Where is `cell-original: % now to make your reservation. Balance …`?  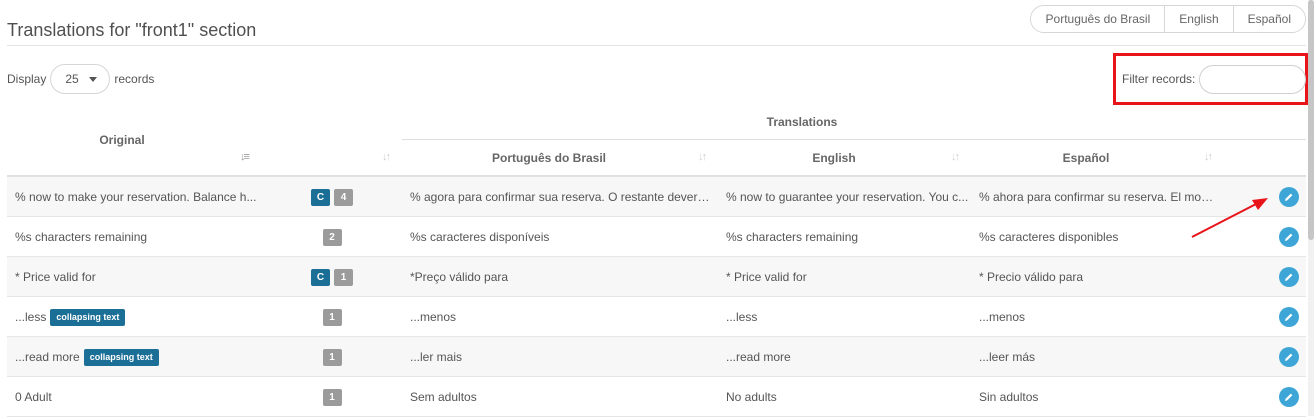 cell-original: % now to make your reservation. Balance … is located at coordinates (140, 197).